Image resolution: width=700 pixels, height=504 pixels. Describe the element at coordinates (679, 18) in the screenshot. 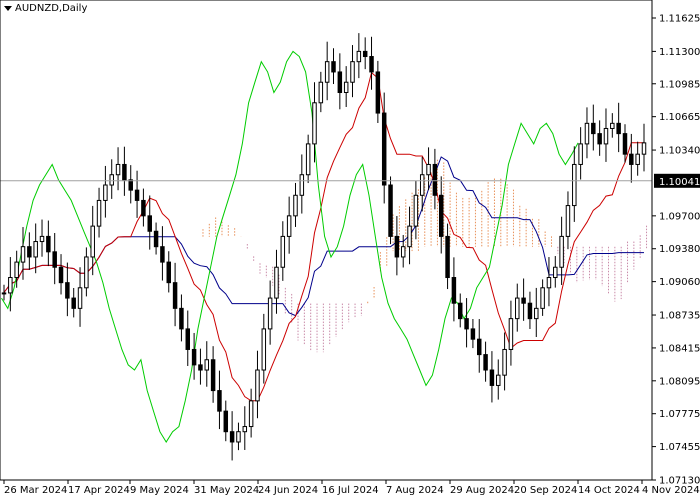

I see `y-tick-label: 1.11625` at that location.